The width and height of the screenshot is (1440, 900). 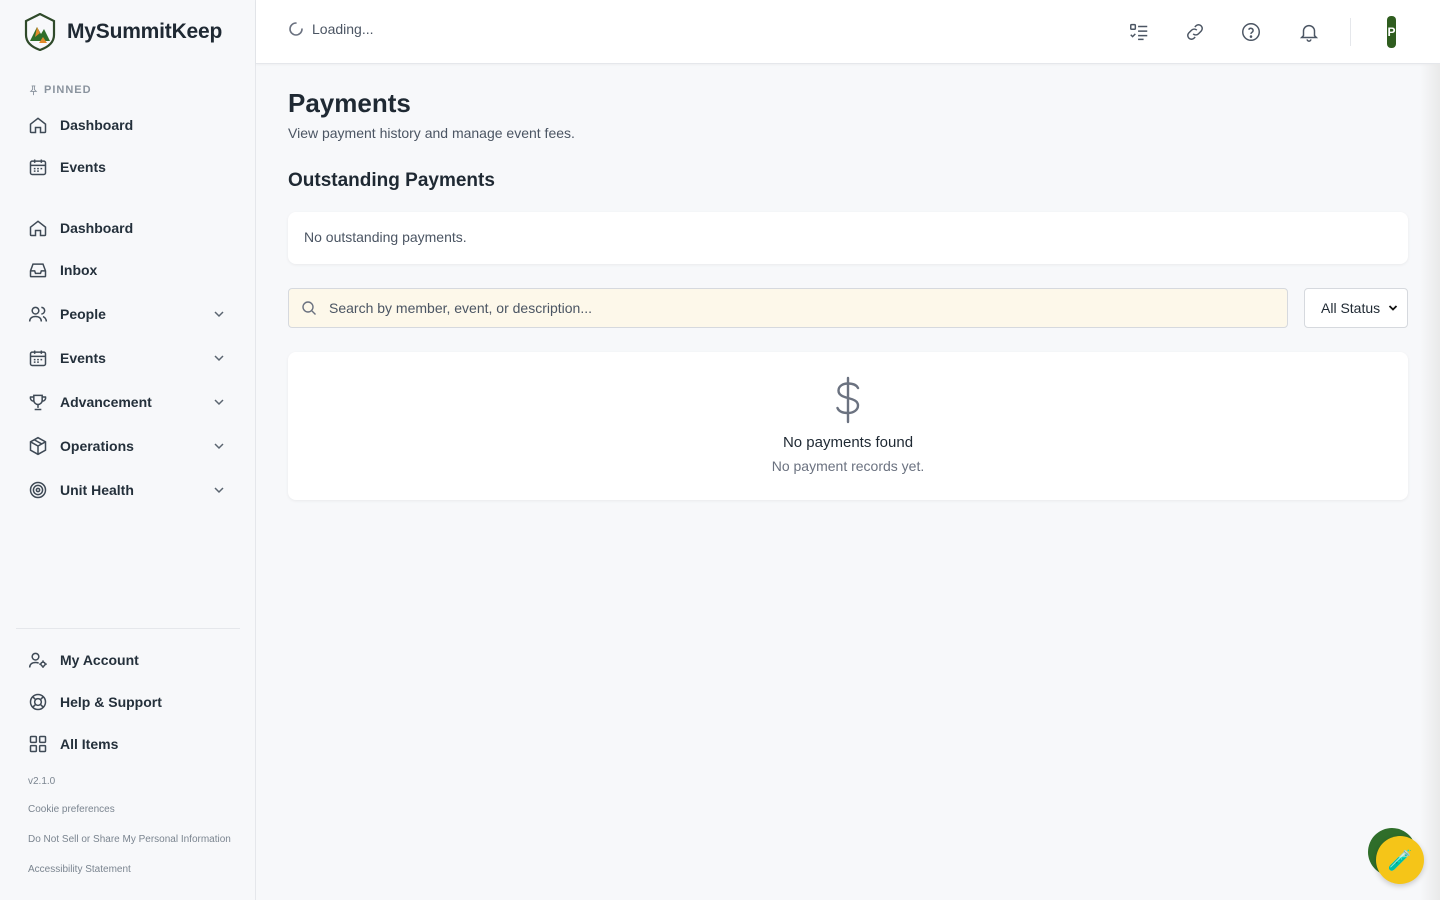 What do you see at coordinates (38, 702) in the screenshot?
I see `lifebuoy-icon` at bounding box center [38, 702].